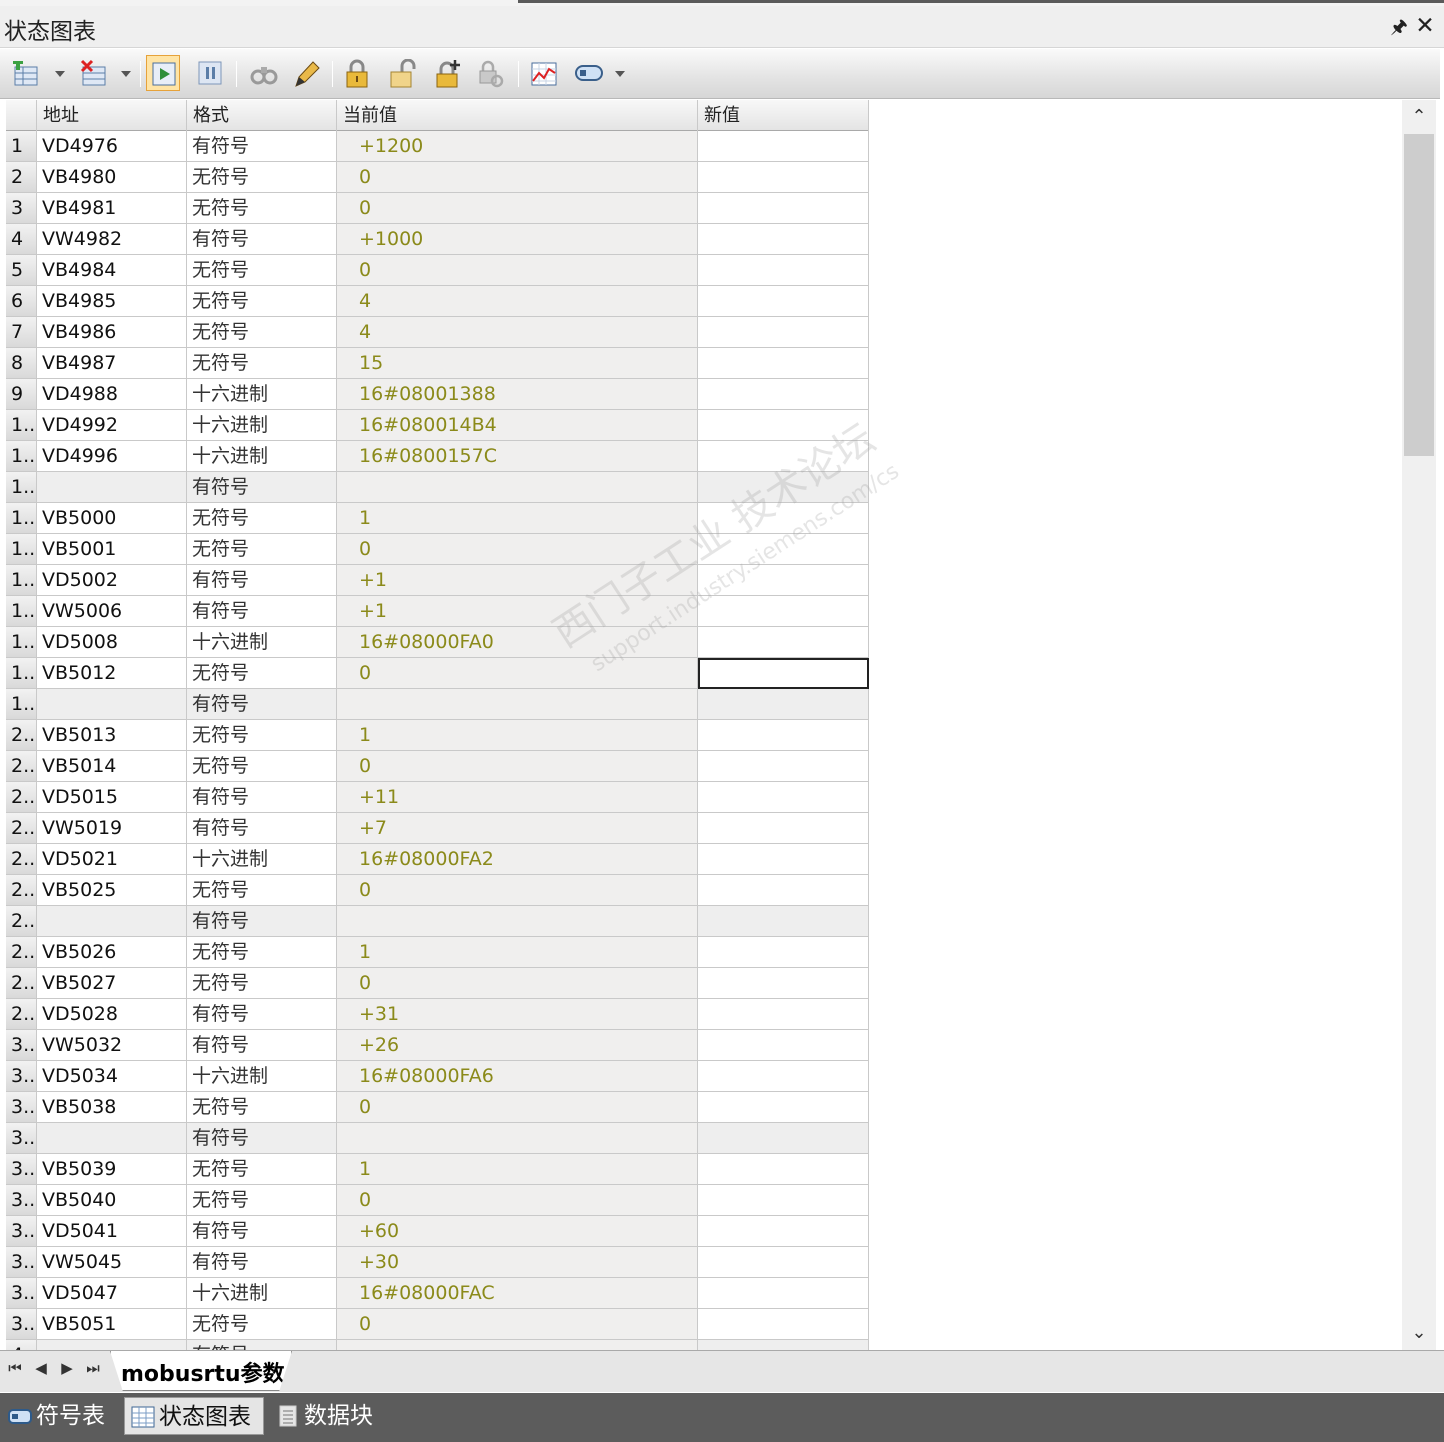 The width and height of the screenshot is (1444, 1442). I want to click on table-row: 6 VB4985 无符号 4, so click(437, 301).